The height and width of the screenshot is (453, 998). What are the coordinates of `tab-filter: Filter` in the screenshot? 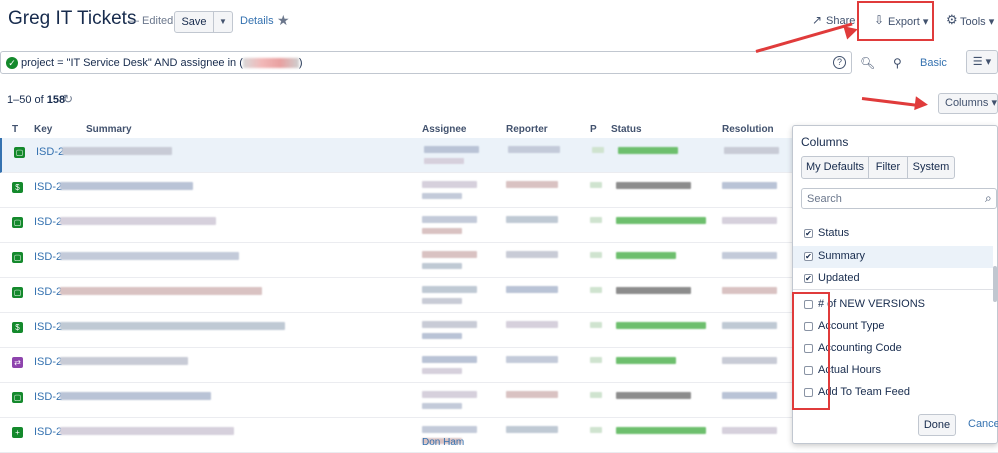 It's located at (888, 167).